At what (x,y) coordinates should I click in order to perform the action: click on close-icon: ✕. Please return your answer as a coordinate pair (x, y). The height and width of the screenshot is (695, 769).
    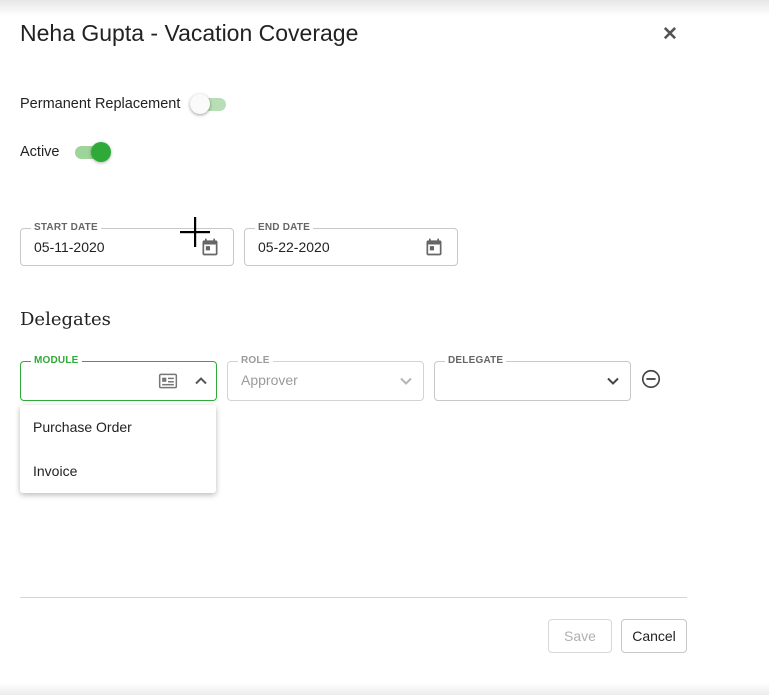
    Looking at the image, I should click on (670, 35).